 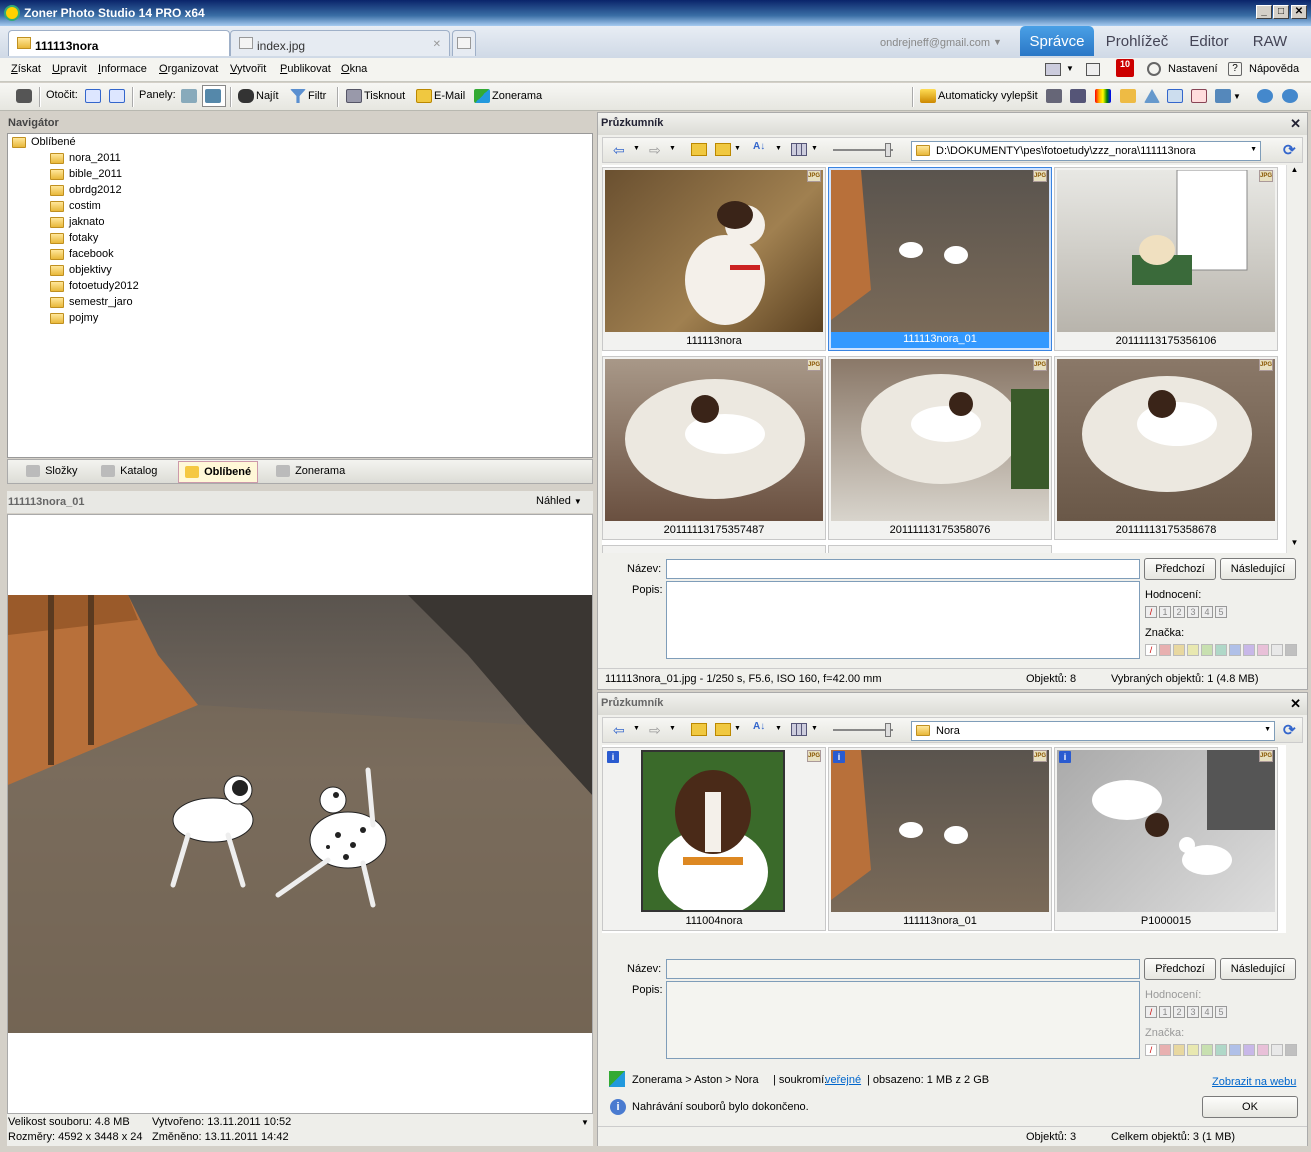 What do you see at coordinates (655, 730) in the screenshot?
I see `forward-arrow-icon: ⇨` at bounding box center [655, 730].